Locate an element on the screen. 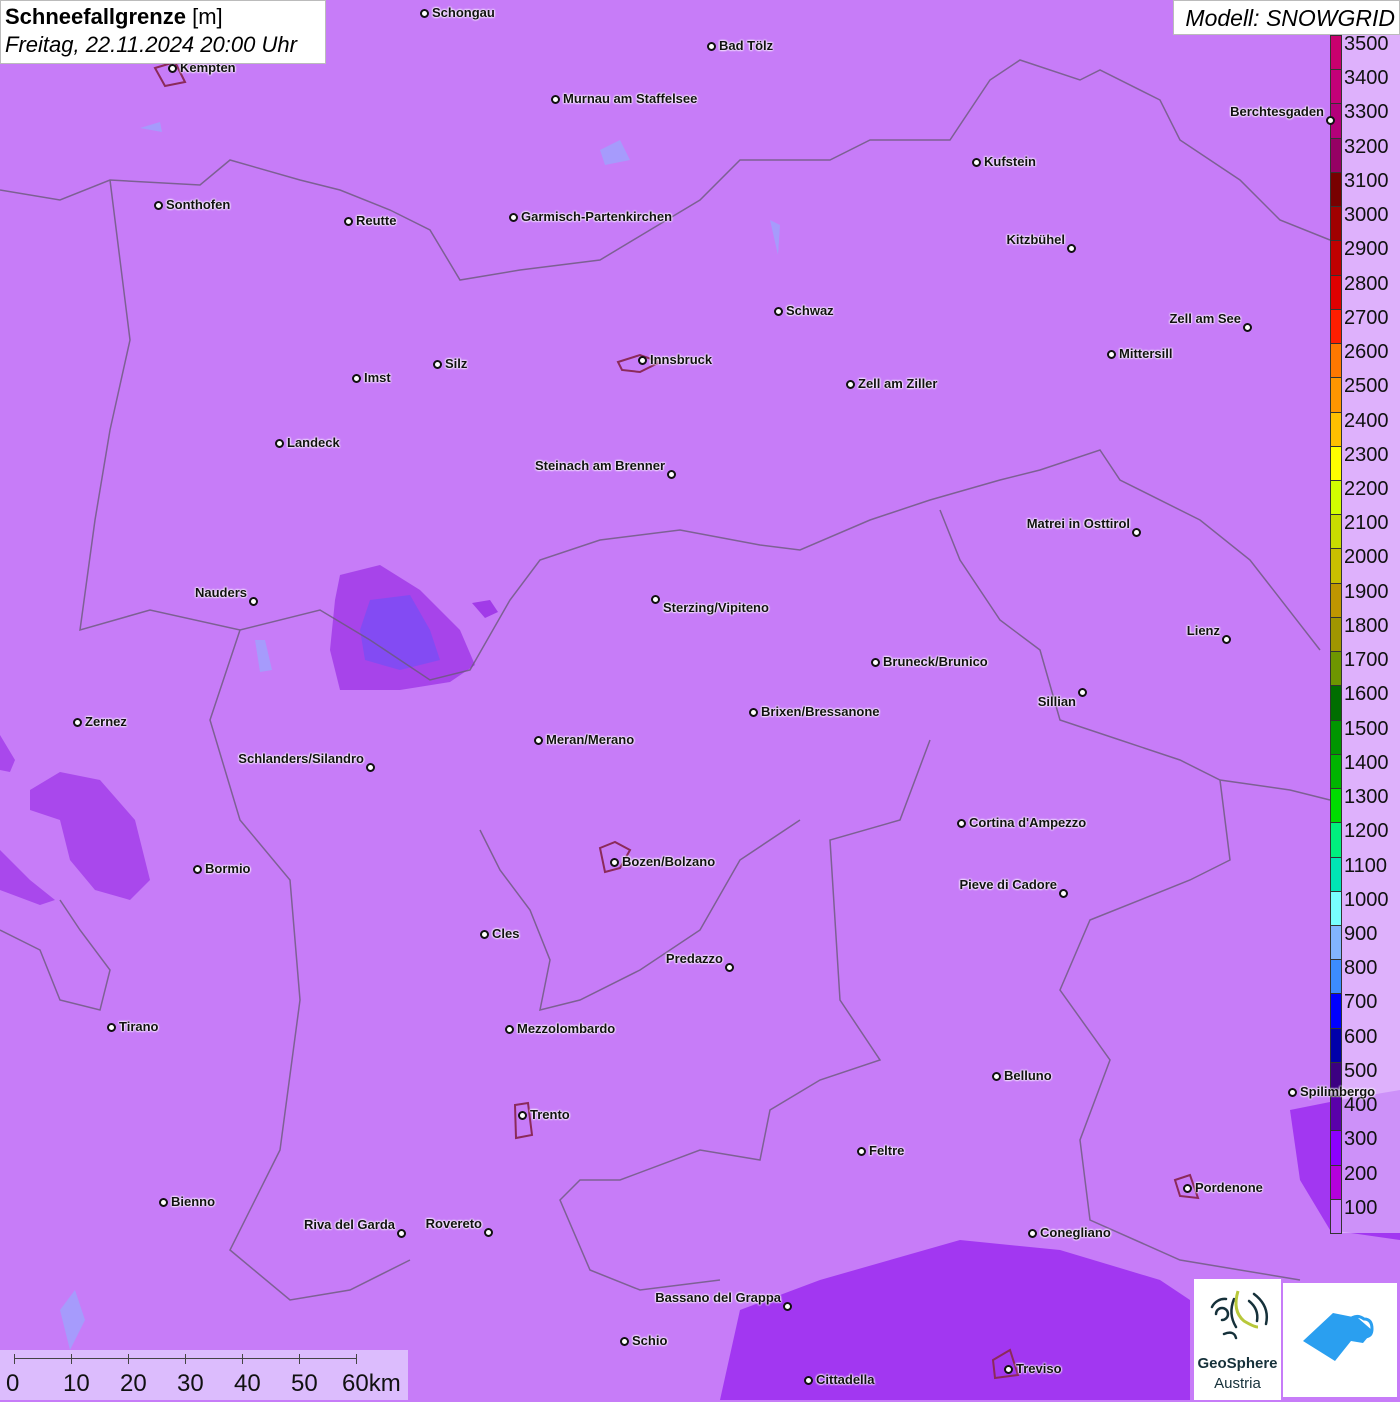 The image size is (1400, 1402). city-label: Conegliano is located at coordinates (1075, 1232).